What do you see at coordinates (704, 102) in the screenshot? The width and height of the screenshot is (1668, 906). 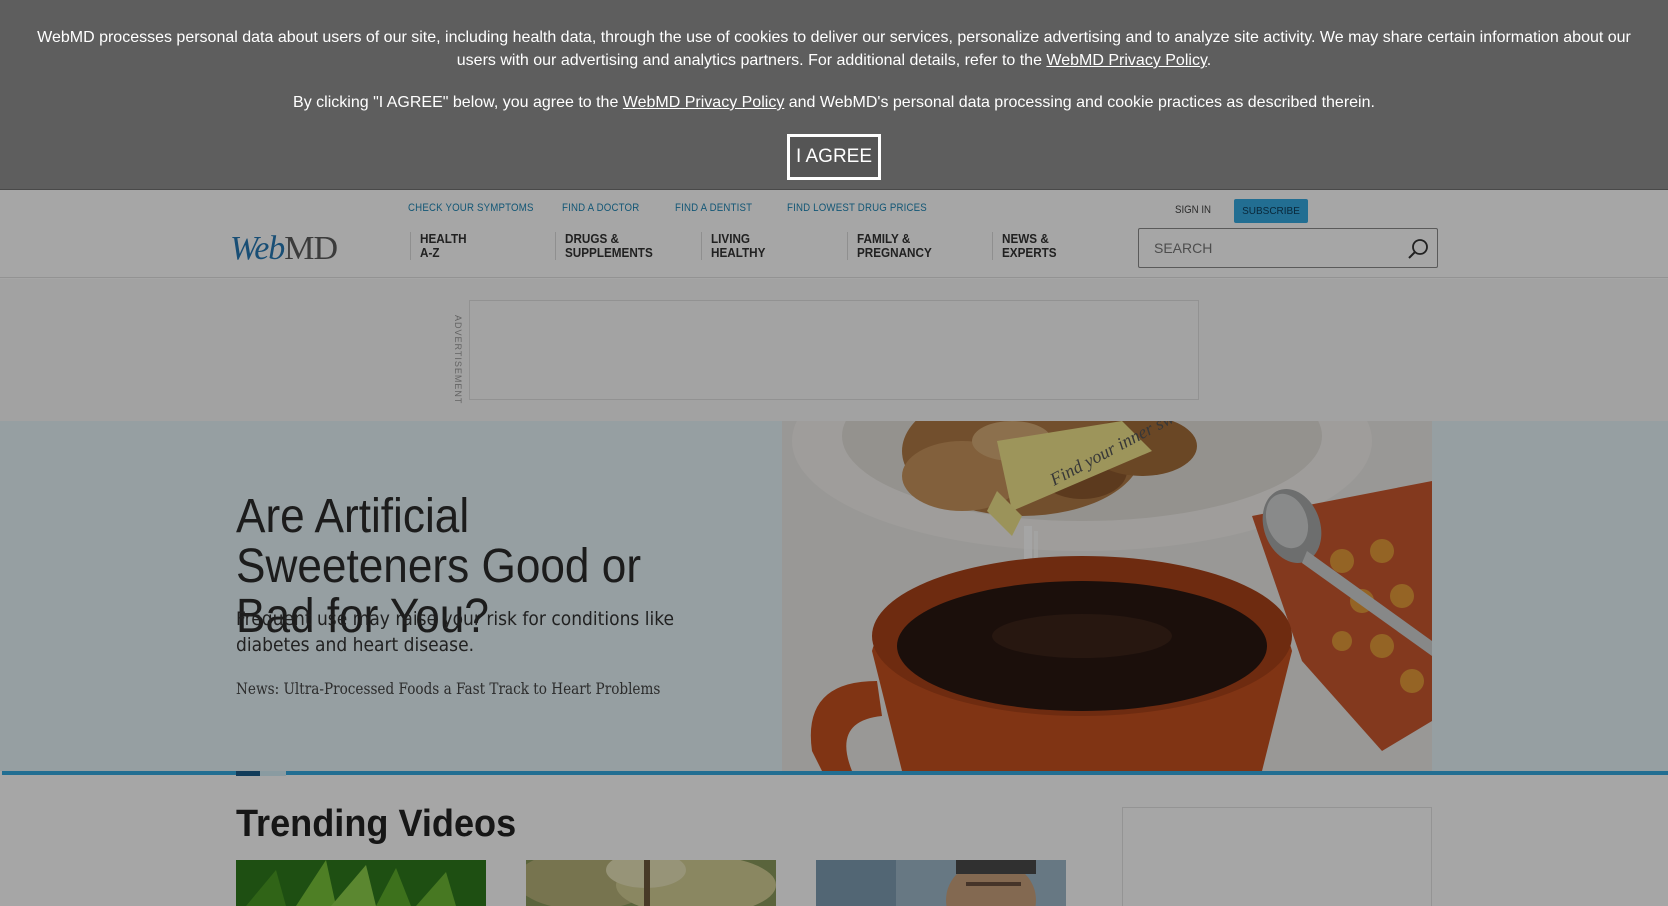 I see `privacy-policy-link-2: WebMD Privacy Policy` at bounding box center [704, 102].